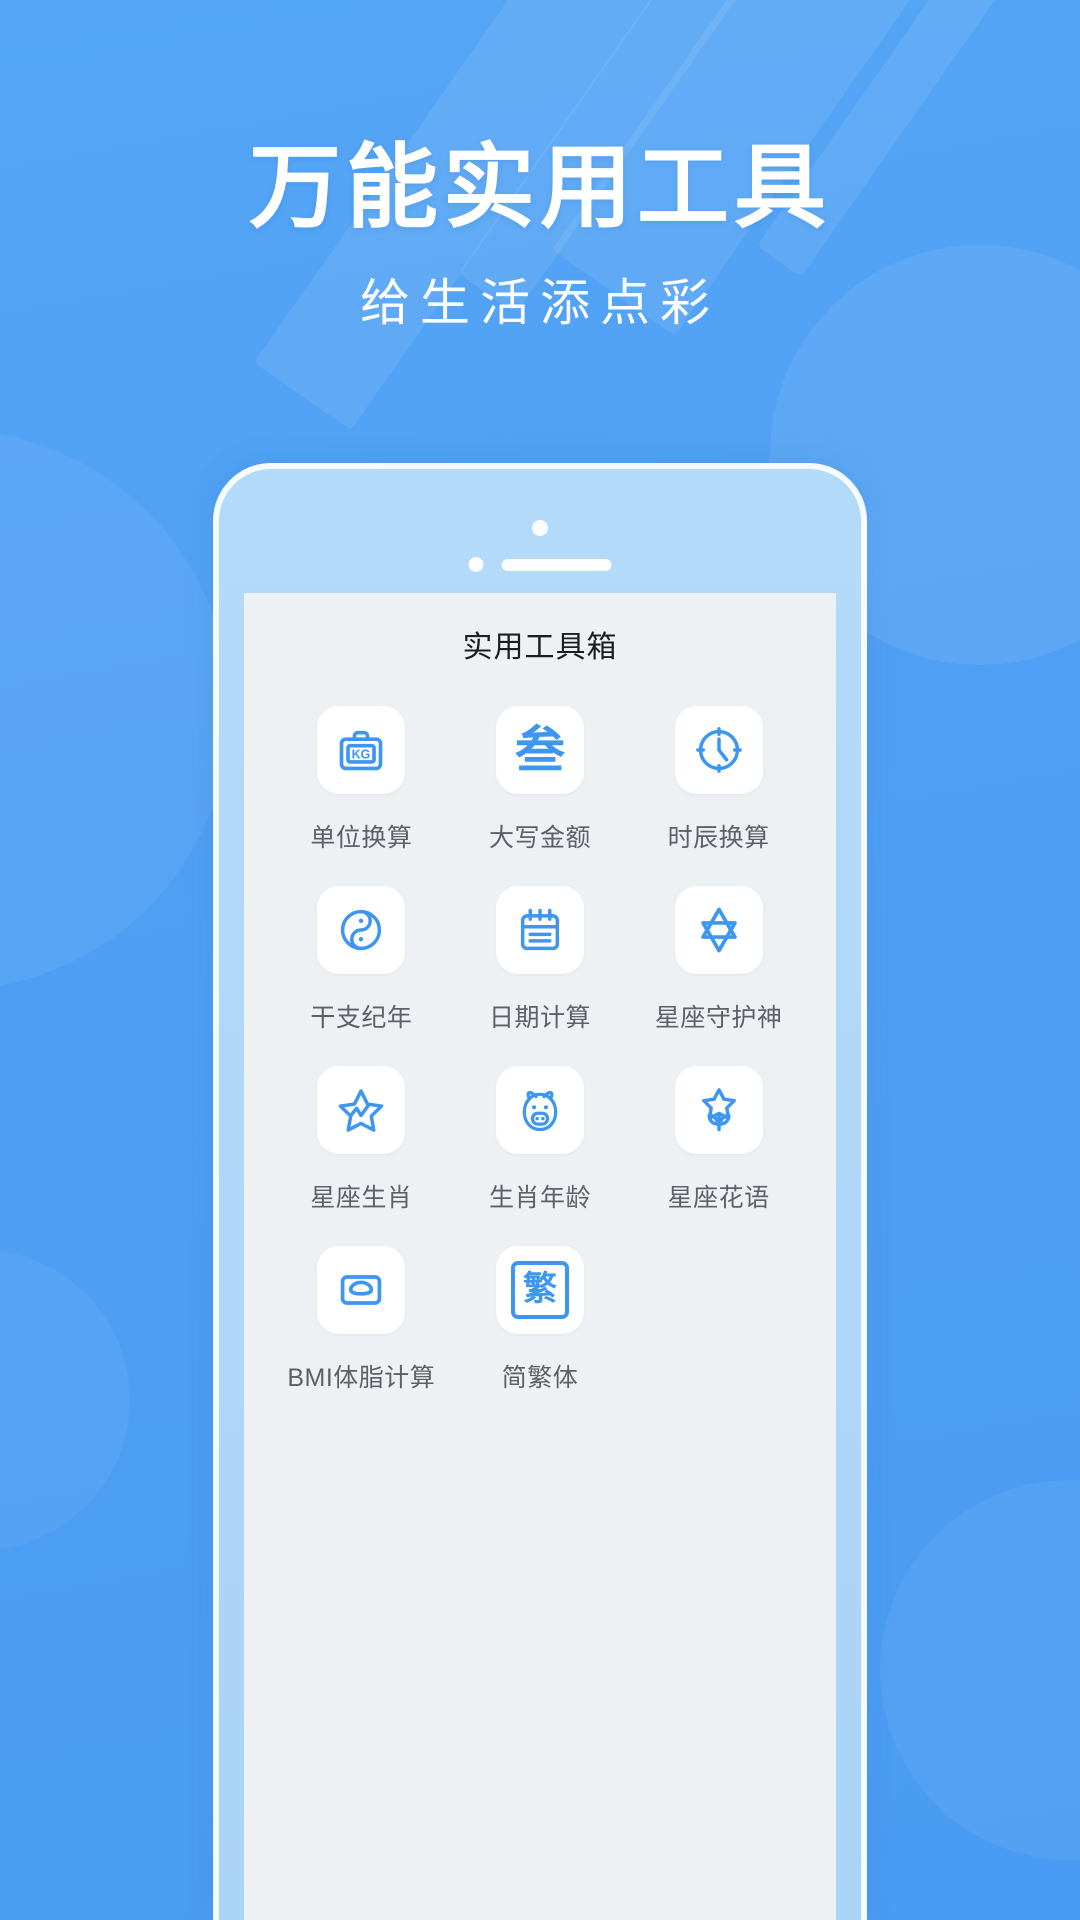  I want to click on tool-tile-simplified-traditional: 繁 简繁体, so click(540, 1326).